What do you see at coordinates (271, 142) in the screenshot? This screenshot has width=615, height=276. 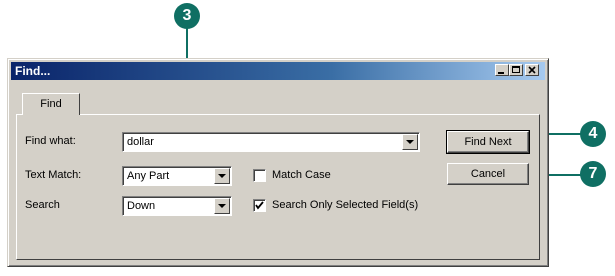 I see `find-what-combo: dollar` at bounding box center [271, 142].